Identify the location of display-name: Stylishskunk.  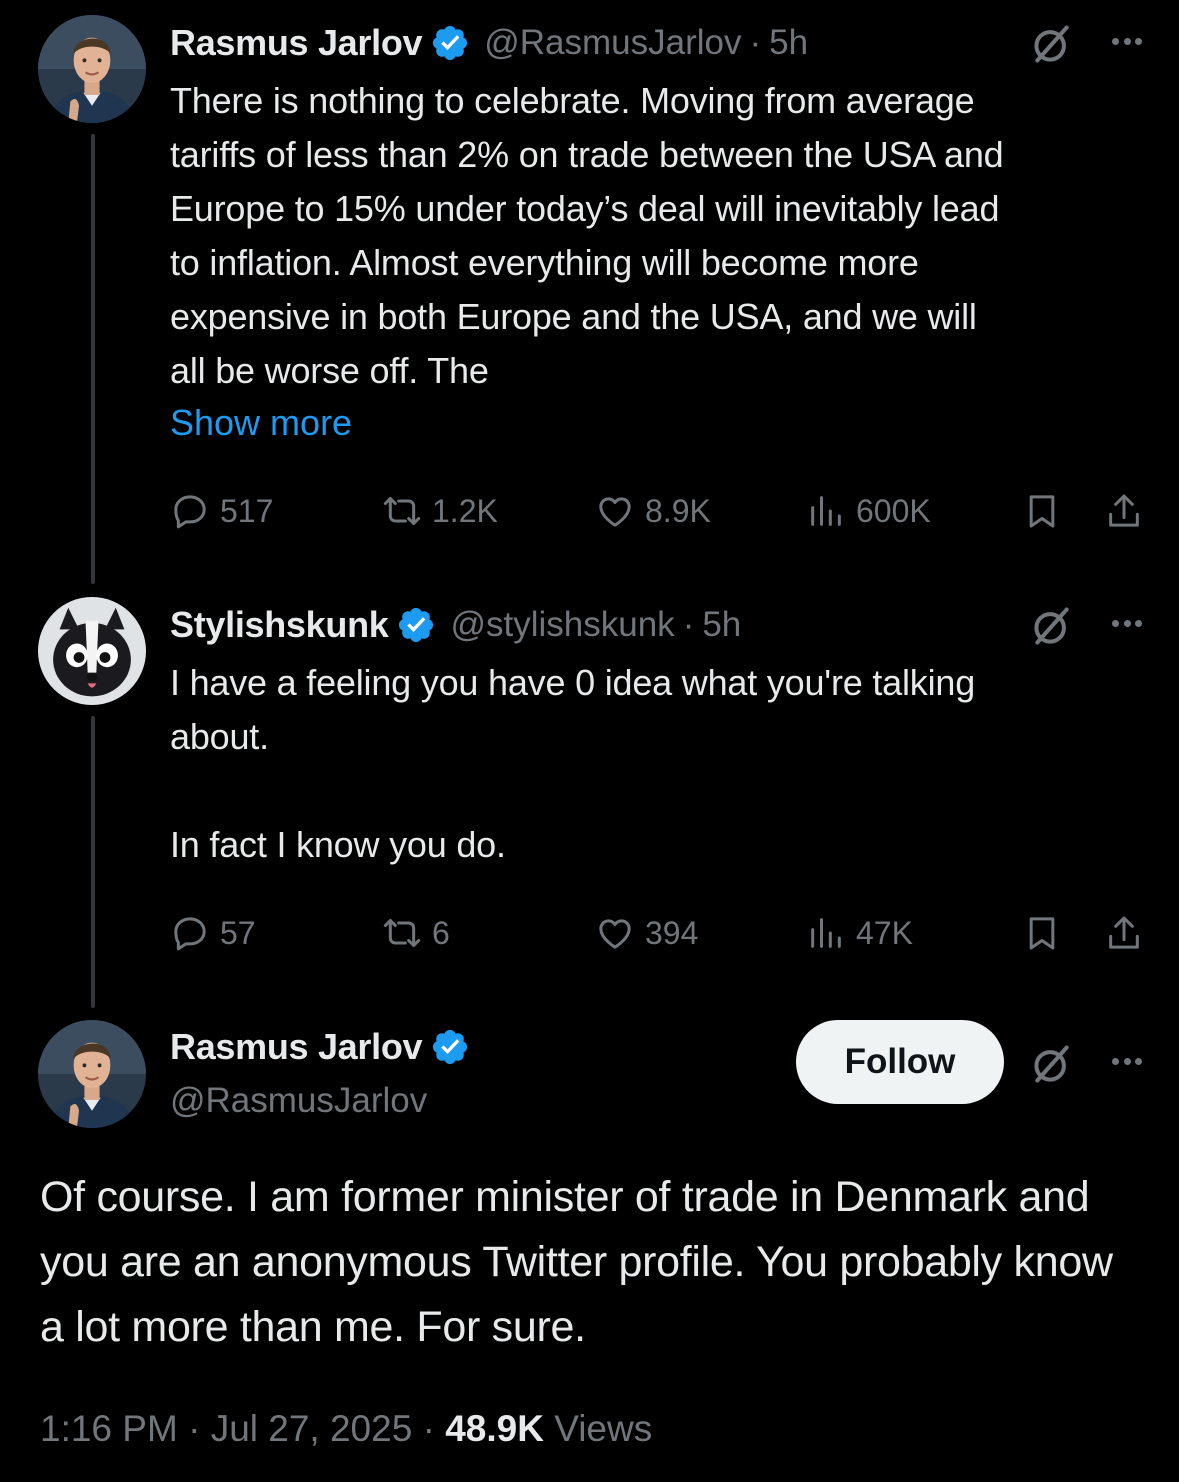
(279, 625).